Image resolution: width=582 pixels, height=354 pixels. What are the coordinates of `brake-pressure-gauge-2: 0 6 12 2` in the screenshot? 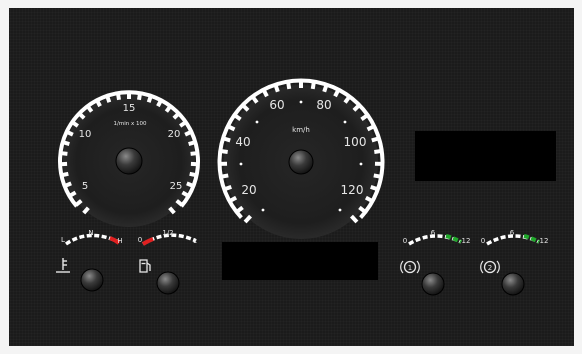 It's located at (514, 262).